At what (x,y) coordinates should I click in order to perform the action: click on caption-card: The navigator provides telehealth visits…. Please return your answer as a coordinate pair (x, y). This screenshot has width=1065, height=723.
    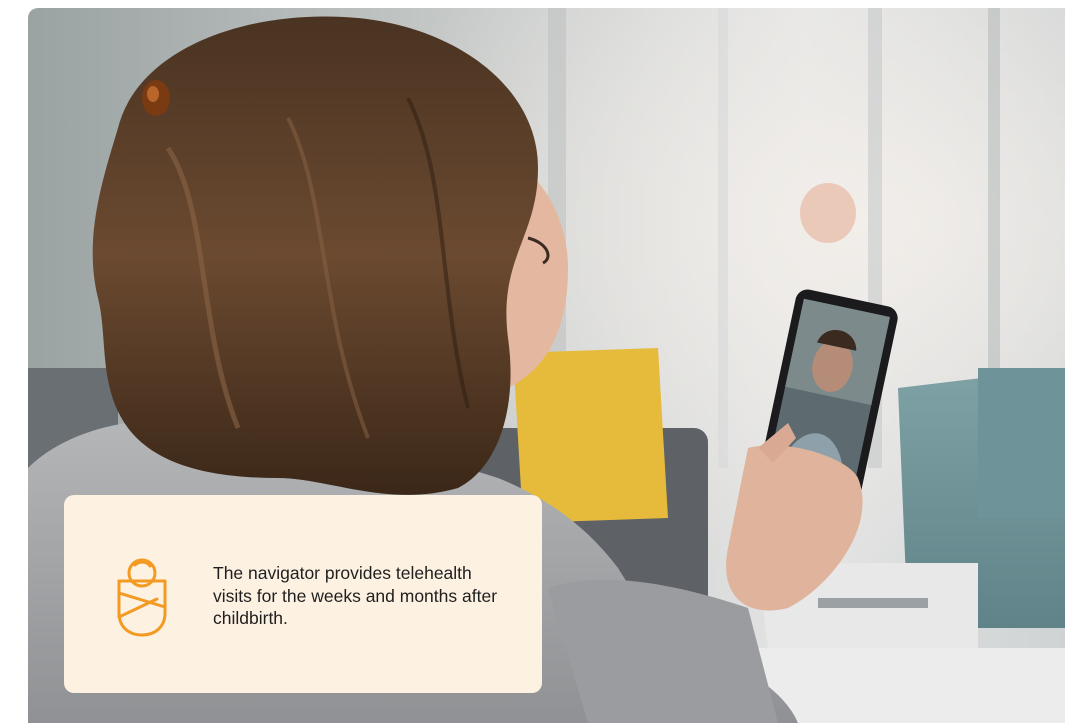
    Looking at the image, I should click on (303, 594).